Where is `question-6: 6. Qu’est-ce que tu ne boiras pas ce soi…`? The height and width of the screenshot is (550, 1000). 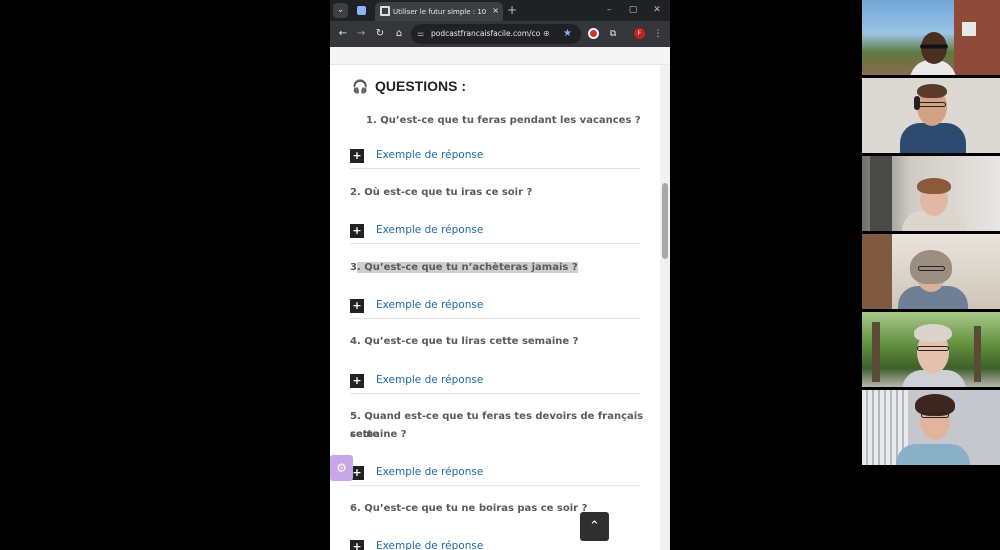
question-6: 6. Qu’est-ce que tu ne boiras pas ce soi… is located at coordinates (469, 508).